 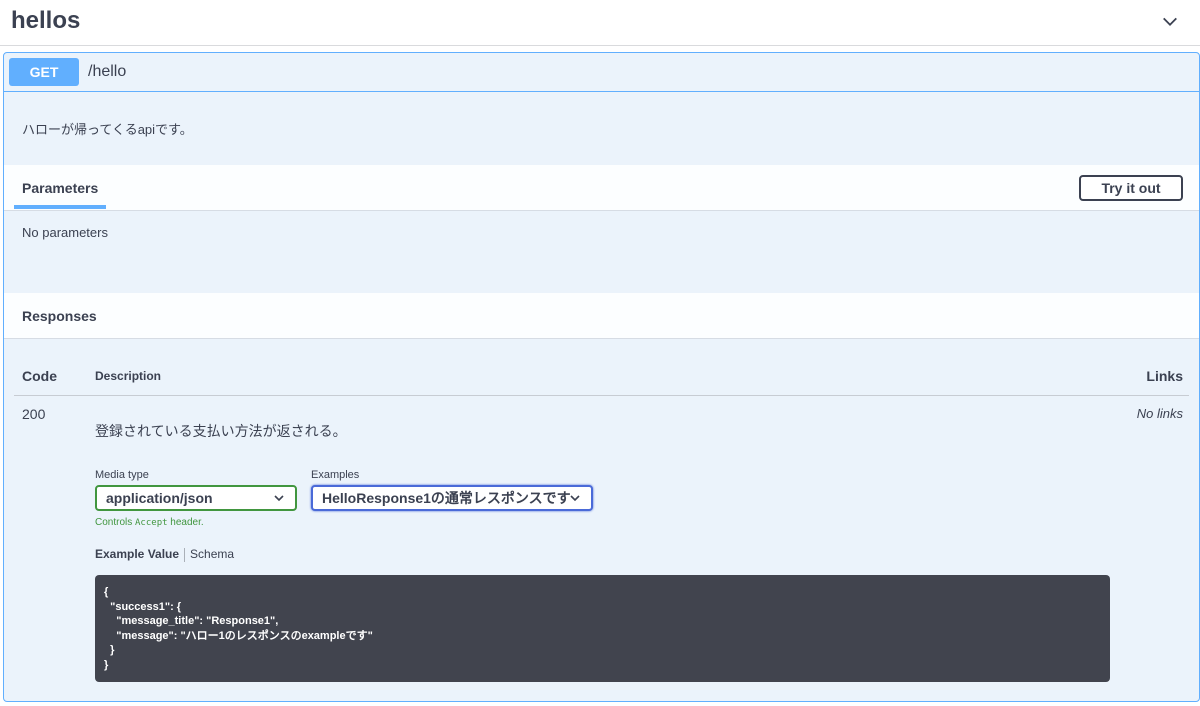 What do you see at coordinates (601, 72) in the screenshot?
I see `operation-summary: GET /hello` at bounding box center [601, 72].